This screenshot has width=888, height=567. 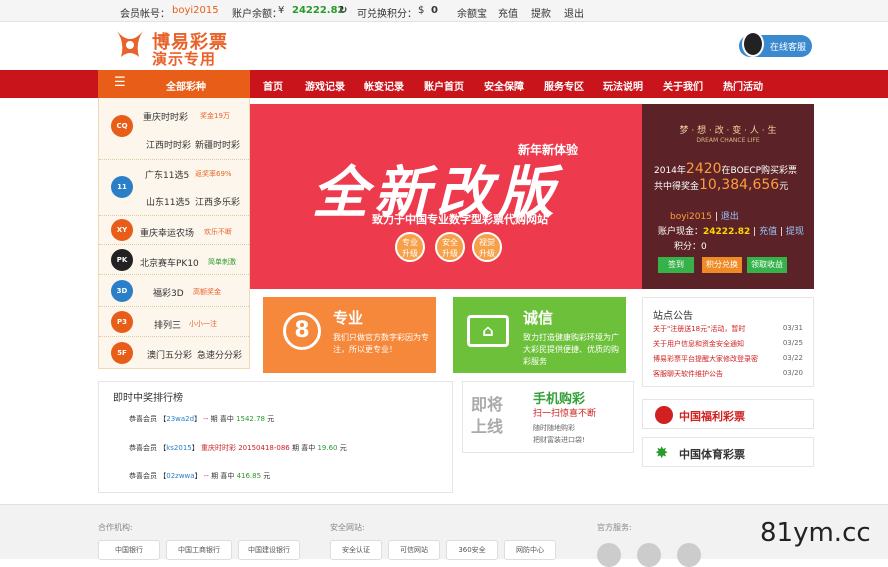 I want to click on wechat-icon, so click(x=609, y=555).